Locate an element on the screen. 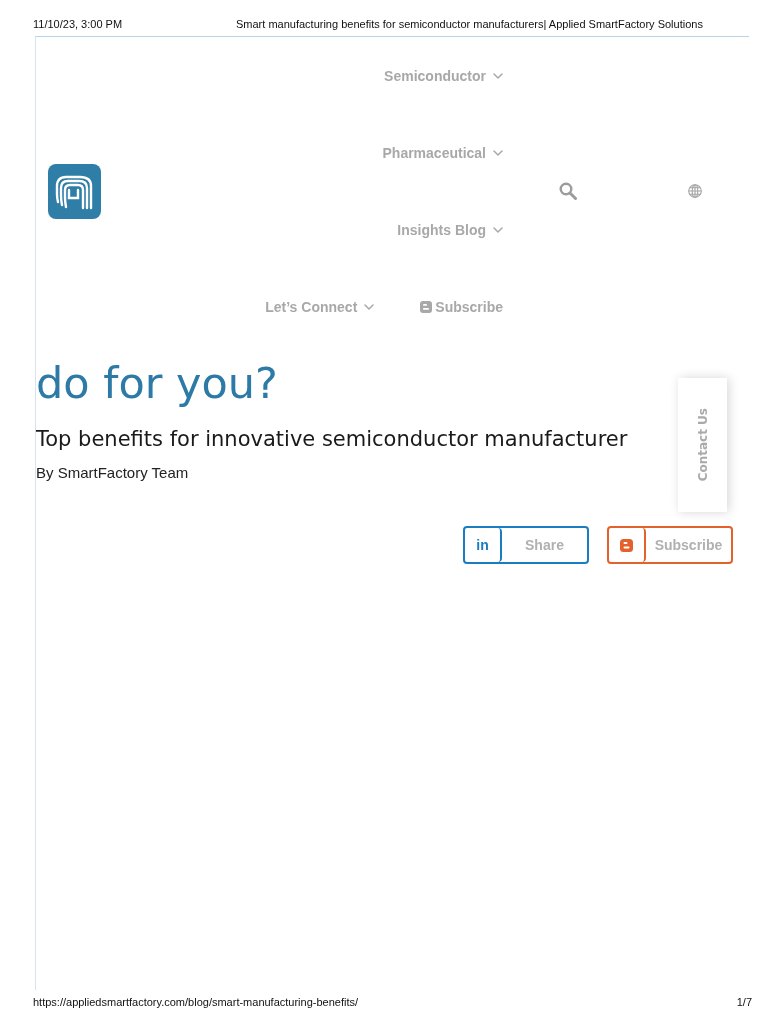 This screenshot has height=1024, width=768. contact-us-tab: Contact Us is located at coordinates (702, 445).